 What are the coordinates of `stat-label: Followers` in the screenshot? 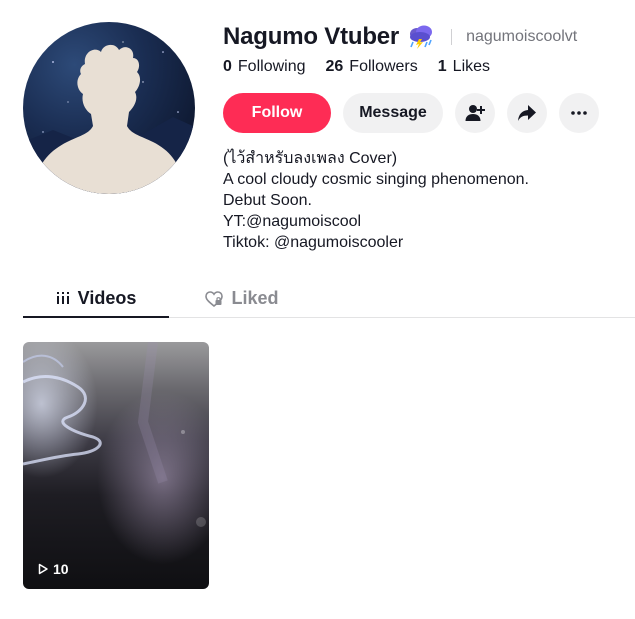 It's located at (383, 66).